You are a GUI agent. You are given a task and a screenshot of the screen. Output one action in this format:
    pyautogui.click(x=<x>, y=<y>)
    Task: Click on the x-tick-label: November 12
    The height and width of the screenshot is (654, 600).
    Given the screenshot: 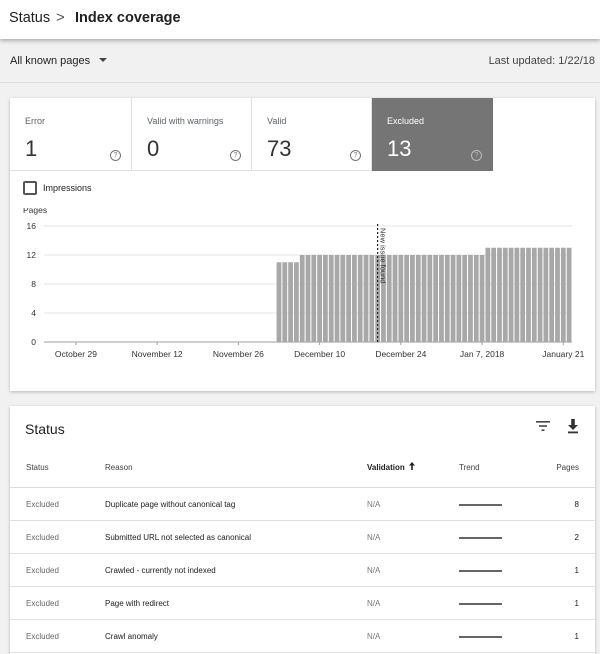 What is the action you would take?
    pyautogui.click(x=157, y=354)
    